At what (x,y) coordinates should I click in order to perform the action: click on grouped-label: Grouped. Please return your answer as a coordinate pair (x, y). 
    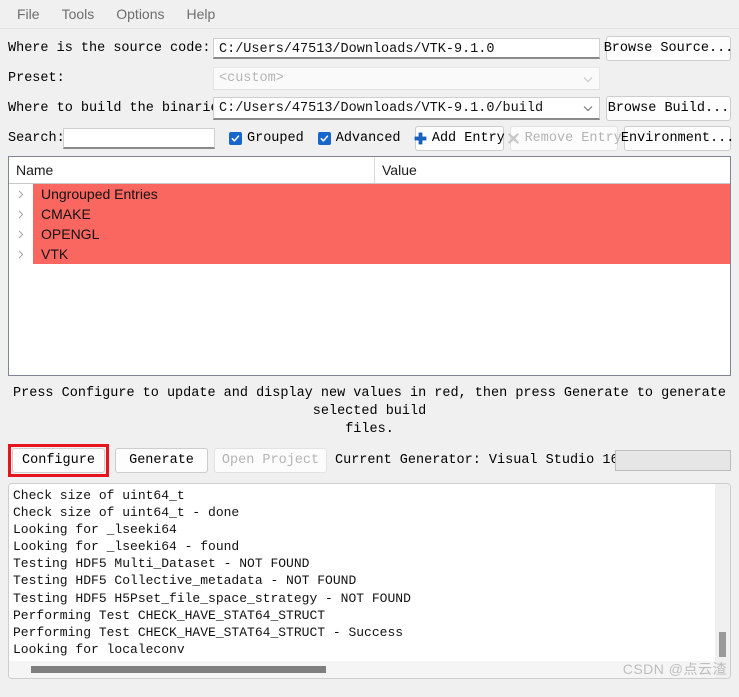
    Looking at the image, I should click on (275, 138).